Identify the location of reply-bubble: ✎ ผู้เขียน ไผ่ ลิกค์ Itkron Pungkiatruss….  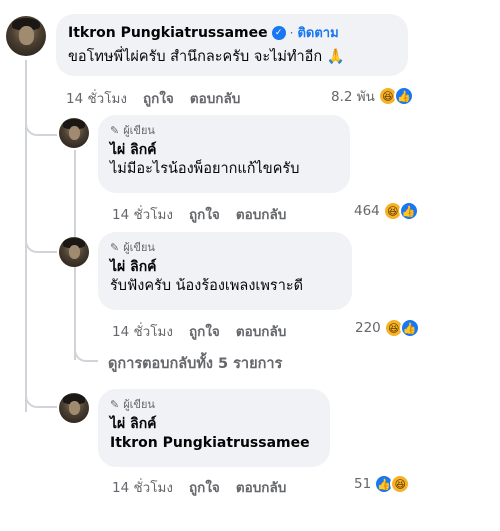
(214, 428).